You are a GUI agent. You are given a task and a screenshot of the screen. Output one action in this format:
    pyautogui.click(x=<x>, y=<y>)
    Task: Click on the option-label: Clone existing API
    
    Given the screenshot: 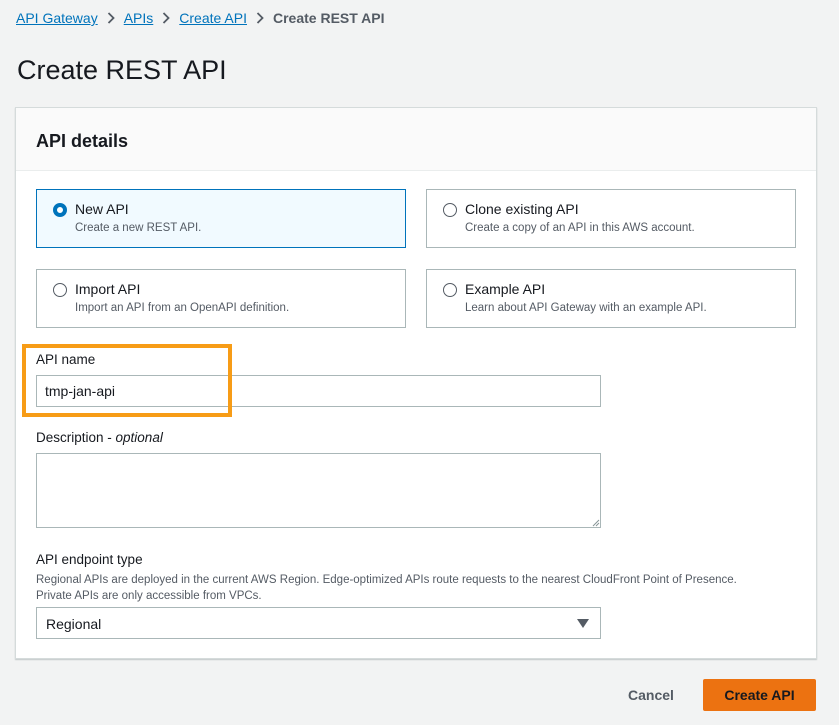 What is the action you would take?
    pyautogui.click(x=522, y=209)
    